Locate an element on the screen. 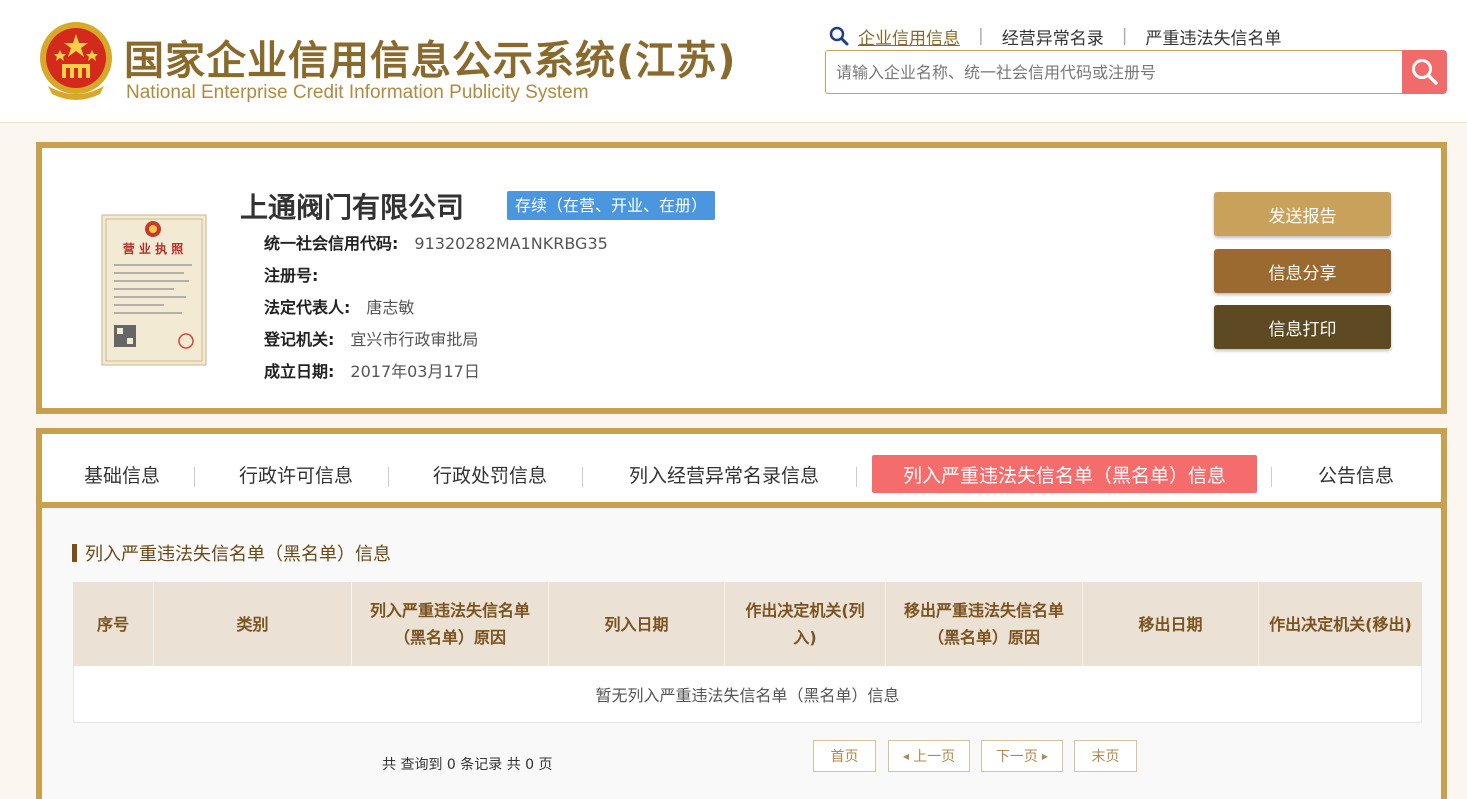 Image resolution: width=1467 pixels, height=799 pixels. column-header: 作出决定机关(列入) is located at coordinates (805, 624).